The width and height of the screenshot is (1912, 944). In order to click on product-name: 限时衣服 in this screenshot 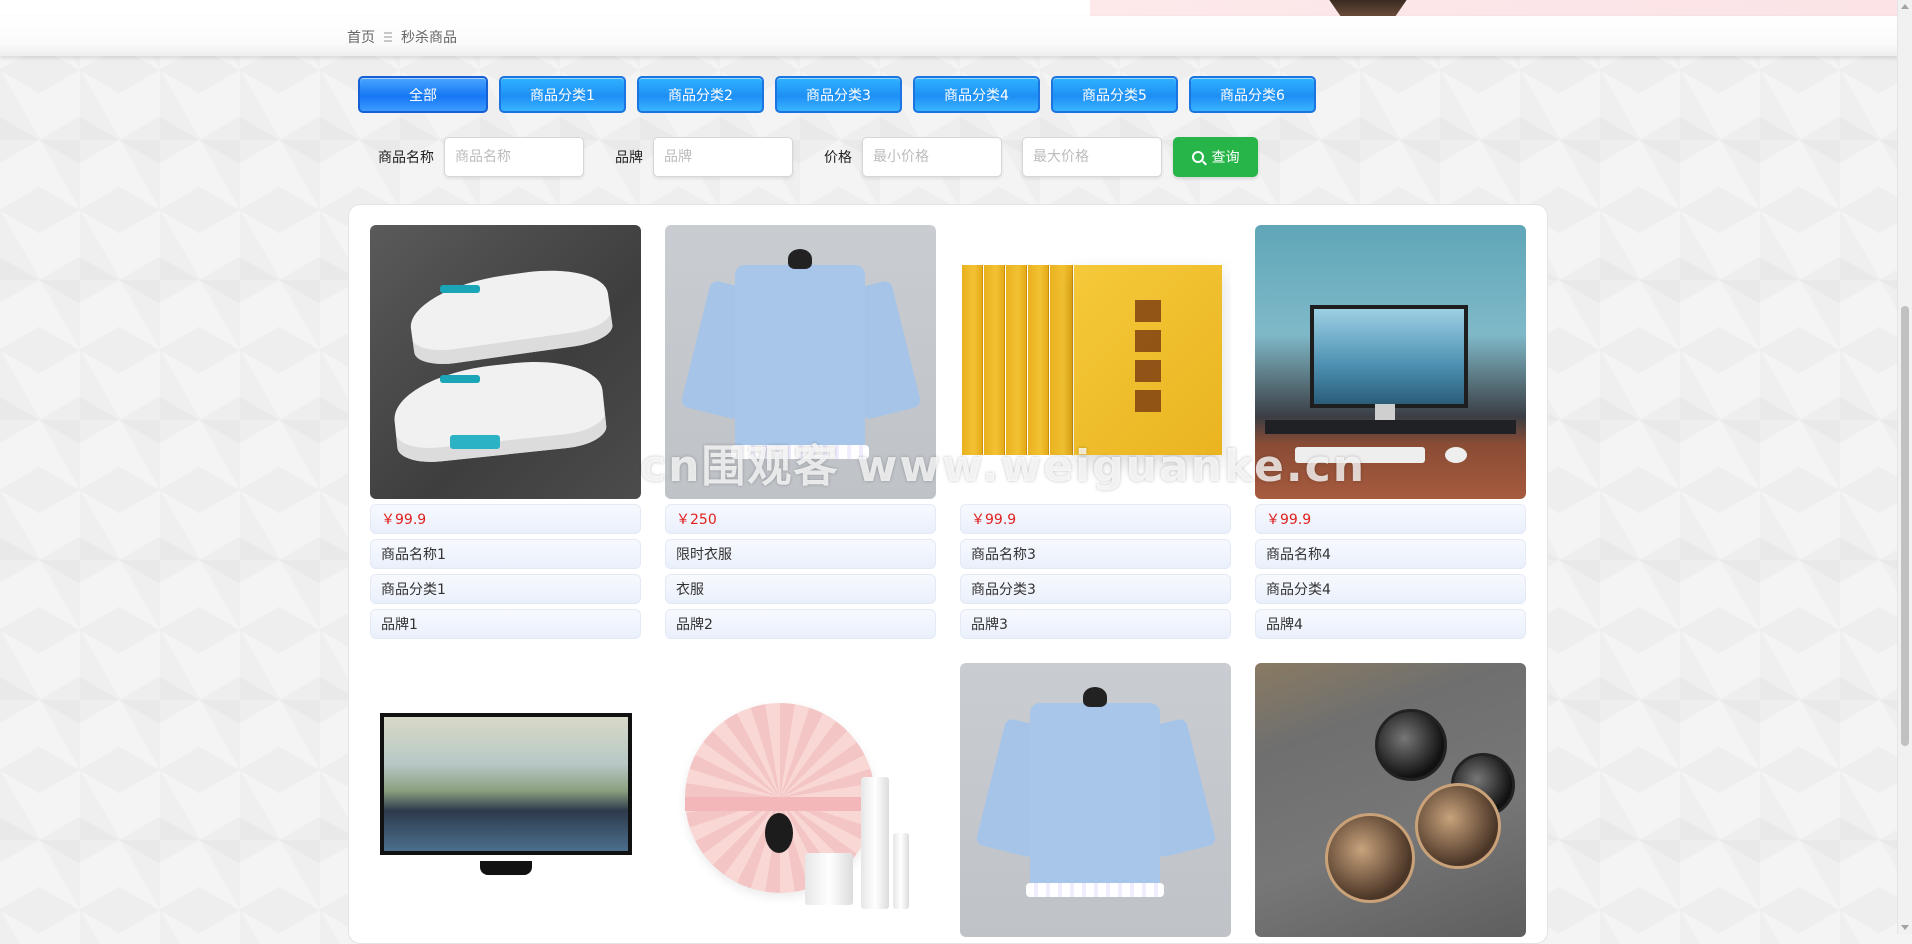, I will do `click(800, 554)`.